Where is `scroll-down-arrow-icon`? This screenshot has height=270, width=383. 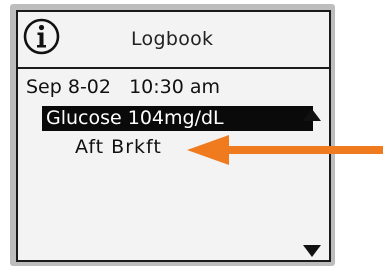 scroll-down-arrow-icon is located at coordinates (312, 251).